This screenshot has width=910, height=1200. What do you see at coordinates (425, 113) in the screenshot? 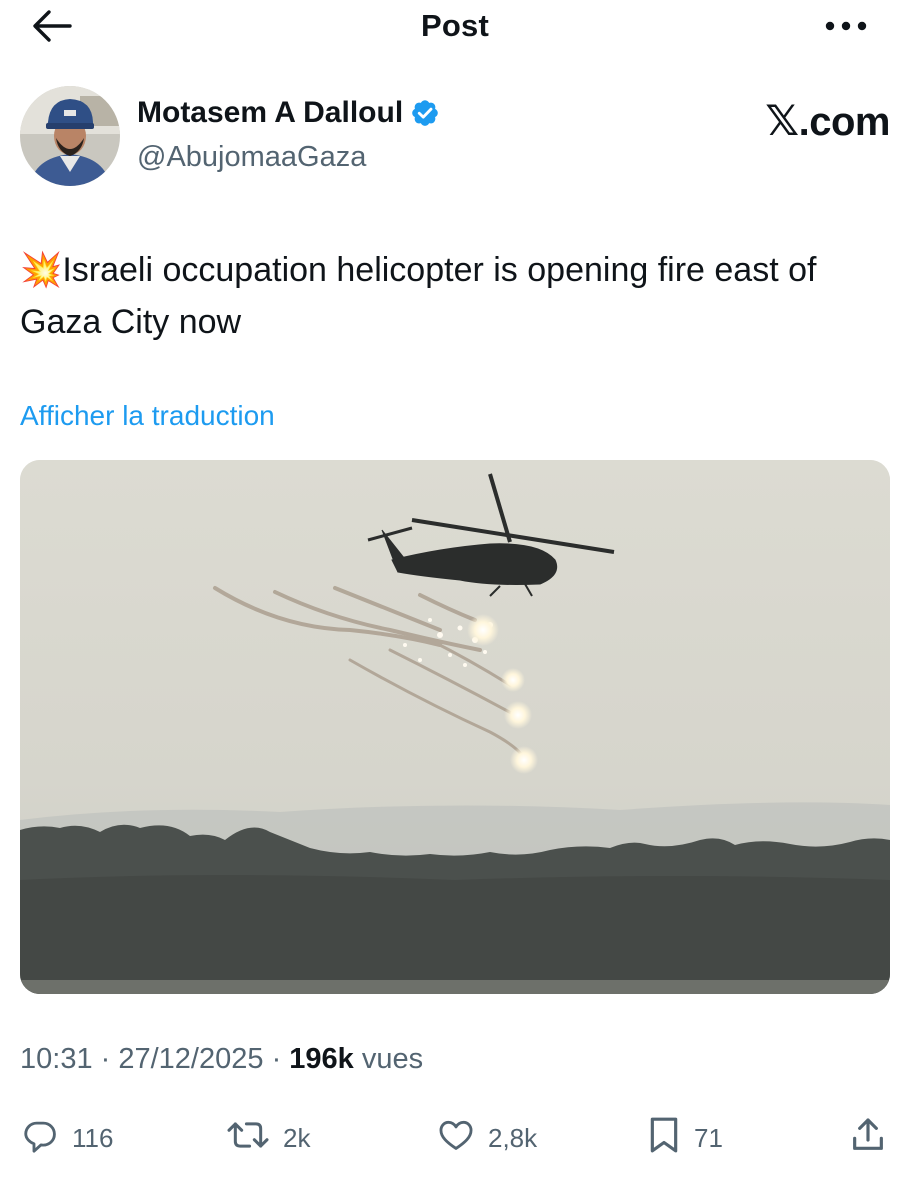
I see `verified-badge-icon` at bounding box center [425, 113].